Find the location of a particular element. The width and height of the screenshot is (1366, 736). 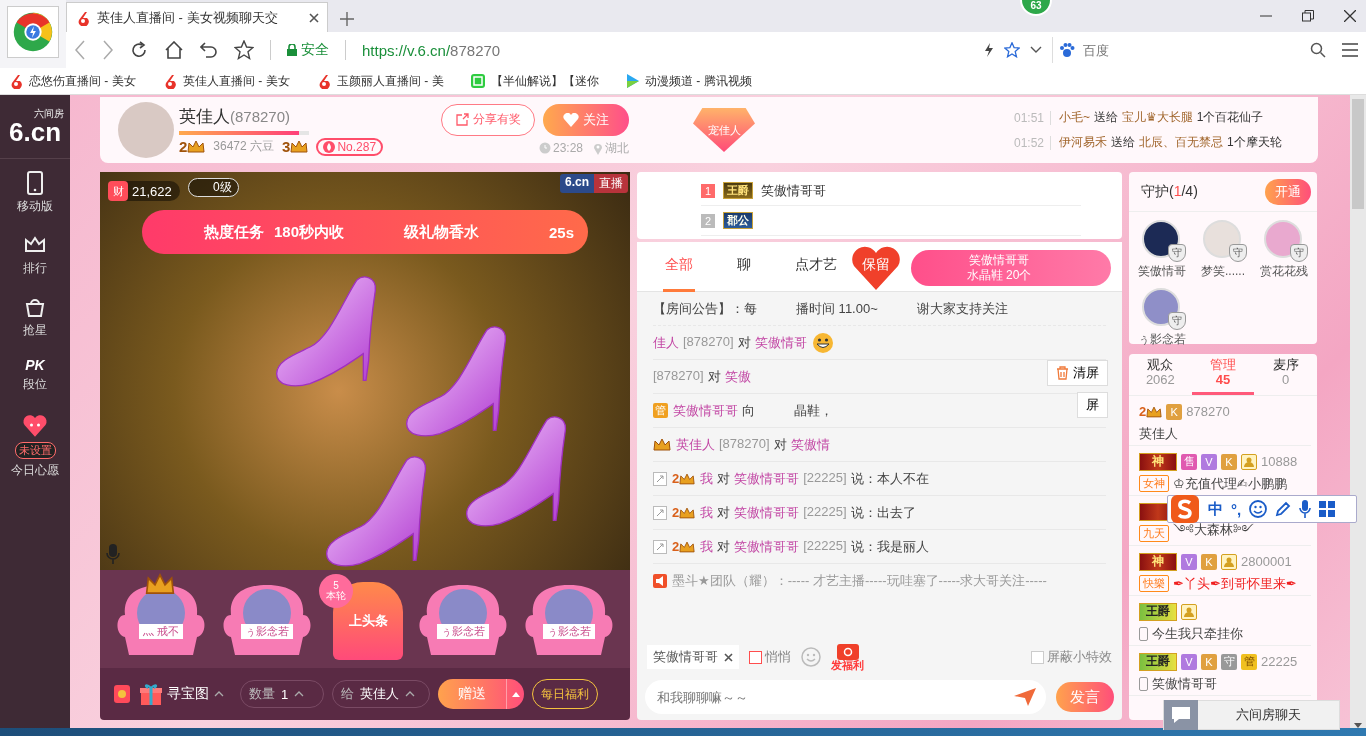

seat-name: 灬 戒不 is located at coordinates (161, 631).